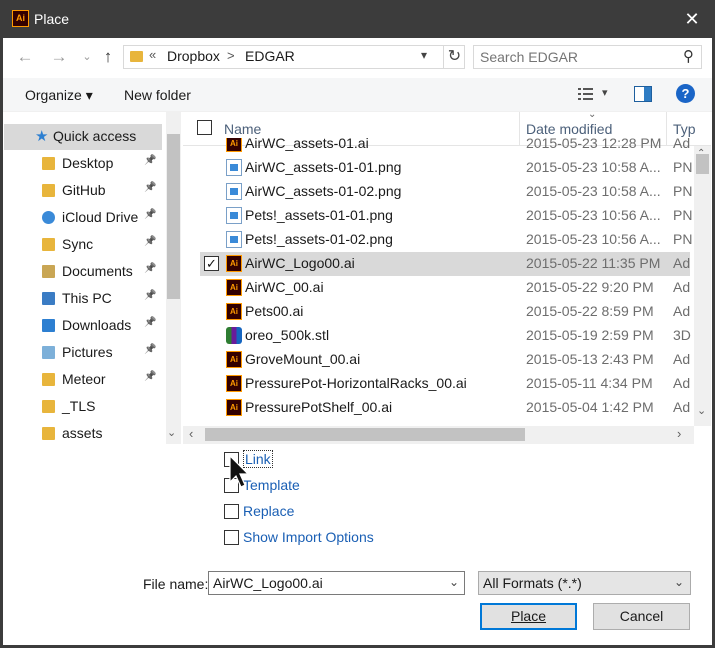 The image size is (715, 648). What do you see at coordinates (586, 94) in the screenshot?
I see `view-options-icon` at bounding box center [586, 94].